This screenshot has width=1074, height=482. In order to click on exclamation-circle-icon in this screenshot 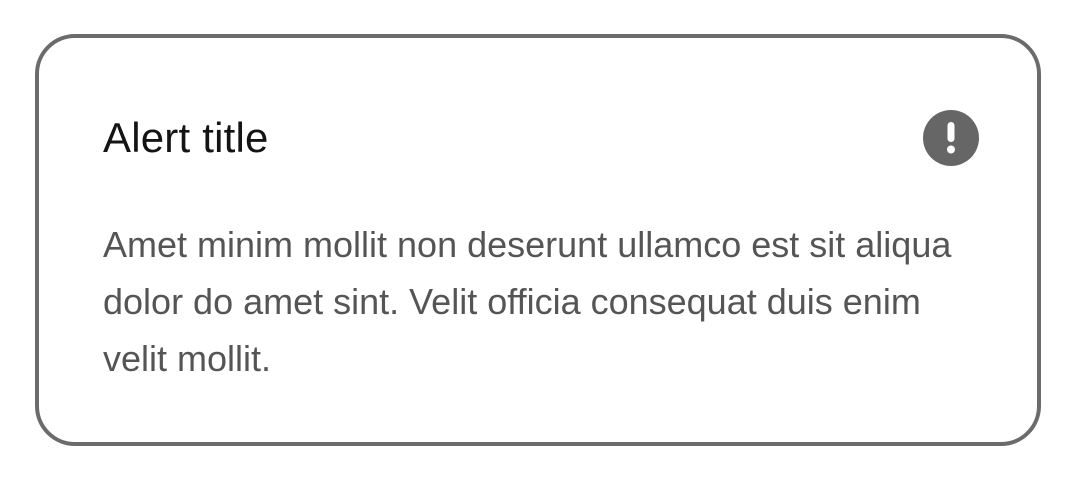, I will do `click(951, 138)`.